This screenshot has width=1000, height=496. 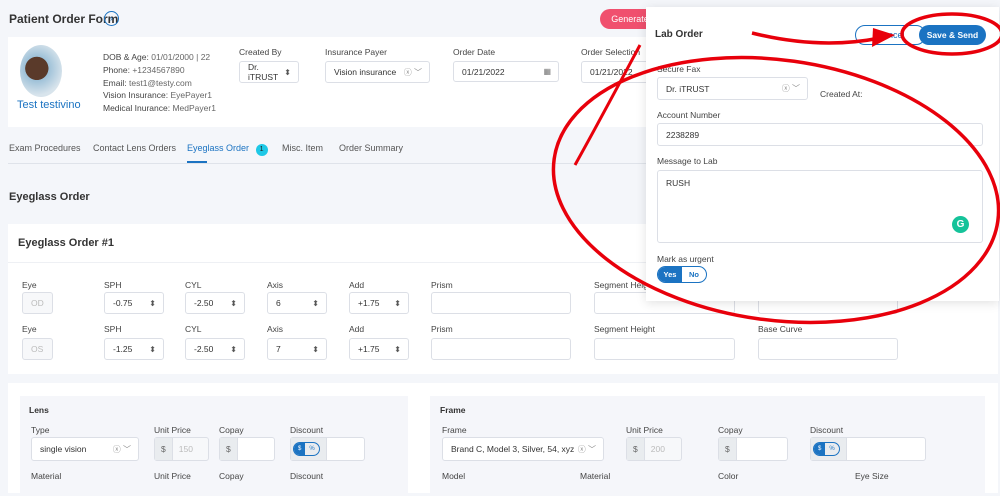 What do you see at coordinates (841, 94) in the screenshot?
I see `created-at-label: Created At:` at bounding box center [841, 94].